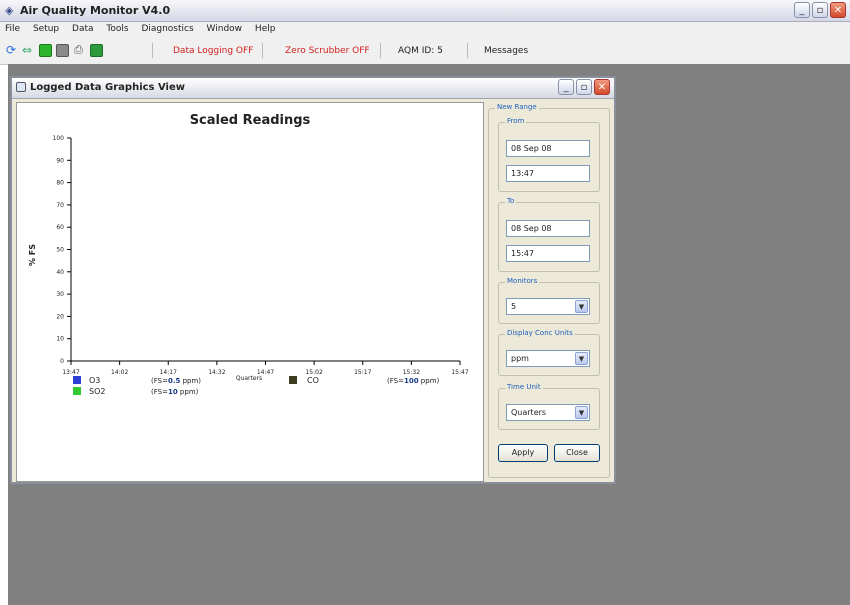 Image resolution: width=850 pixels, height=605 pixels. Describe the element at coordinates (249, 378) in the screenshot. I see `x-axis-label: Quarters` at that location.